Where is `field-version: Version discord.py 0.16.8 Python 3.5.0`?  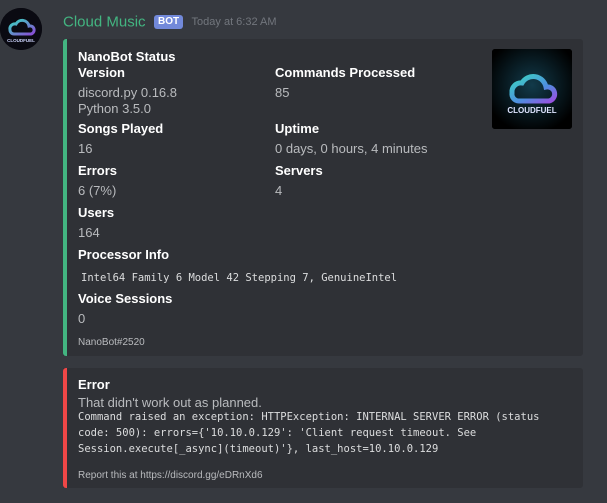 field-version: Version discord.py 0.16.8 Python 3.5.0 is located at coordinates (173, 91).